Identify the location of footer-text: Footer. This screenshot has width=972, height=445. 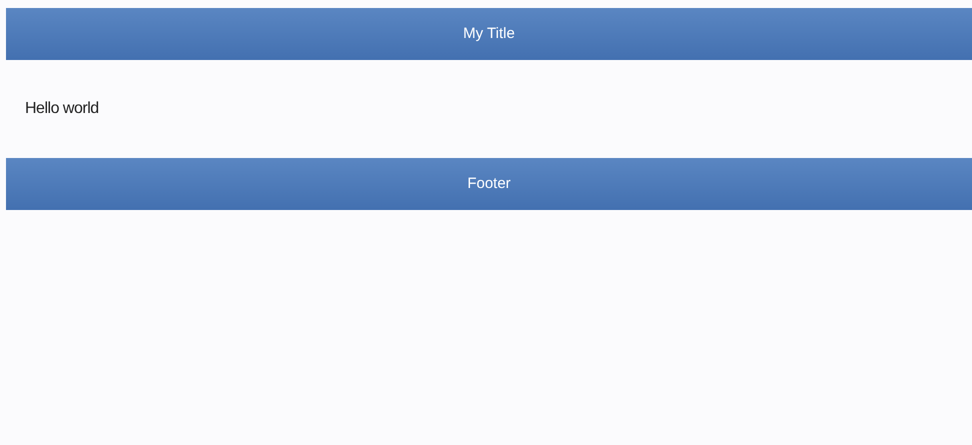
(489, 184).